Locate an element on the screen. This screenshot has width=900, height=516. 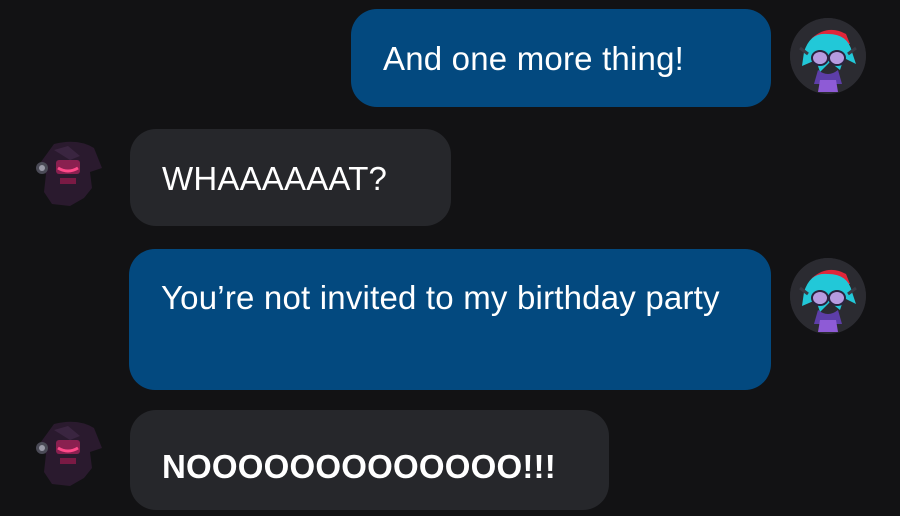
message-bubble-received: WHAAAAAAT? is located at coordinates (290, 177).